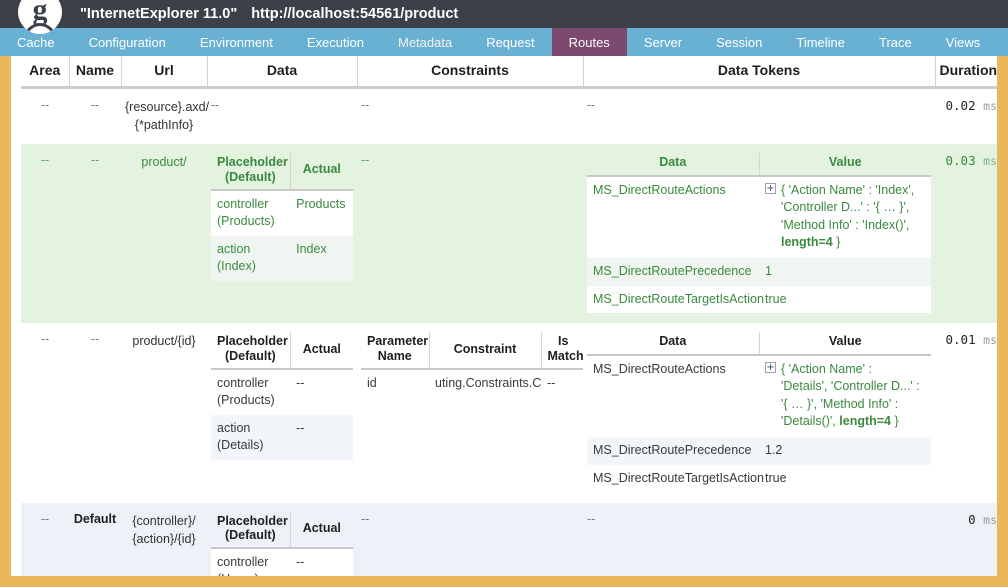 Image resolution: width=1008 pixels, height=587 pixels. I want to click on placeholder-label-line2: (Default), so click(250, 534).